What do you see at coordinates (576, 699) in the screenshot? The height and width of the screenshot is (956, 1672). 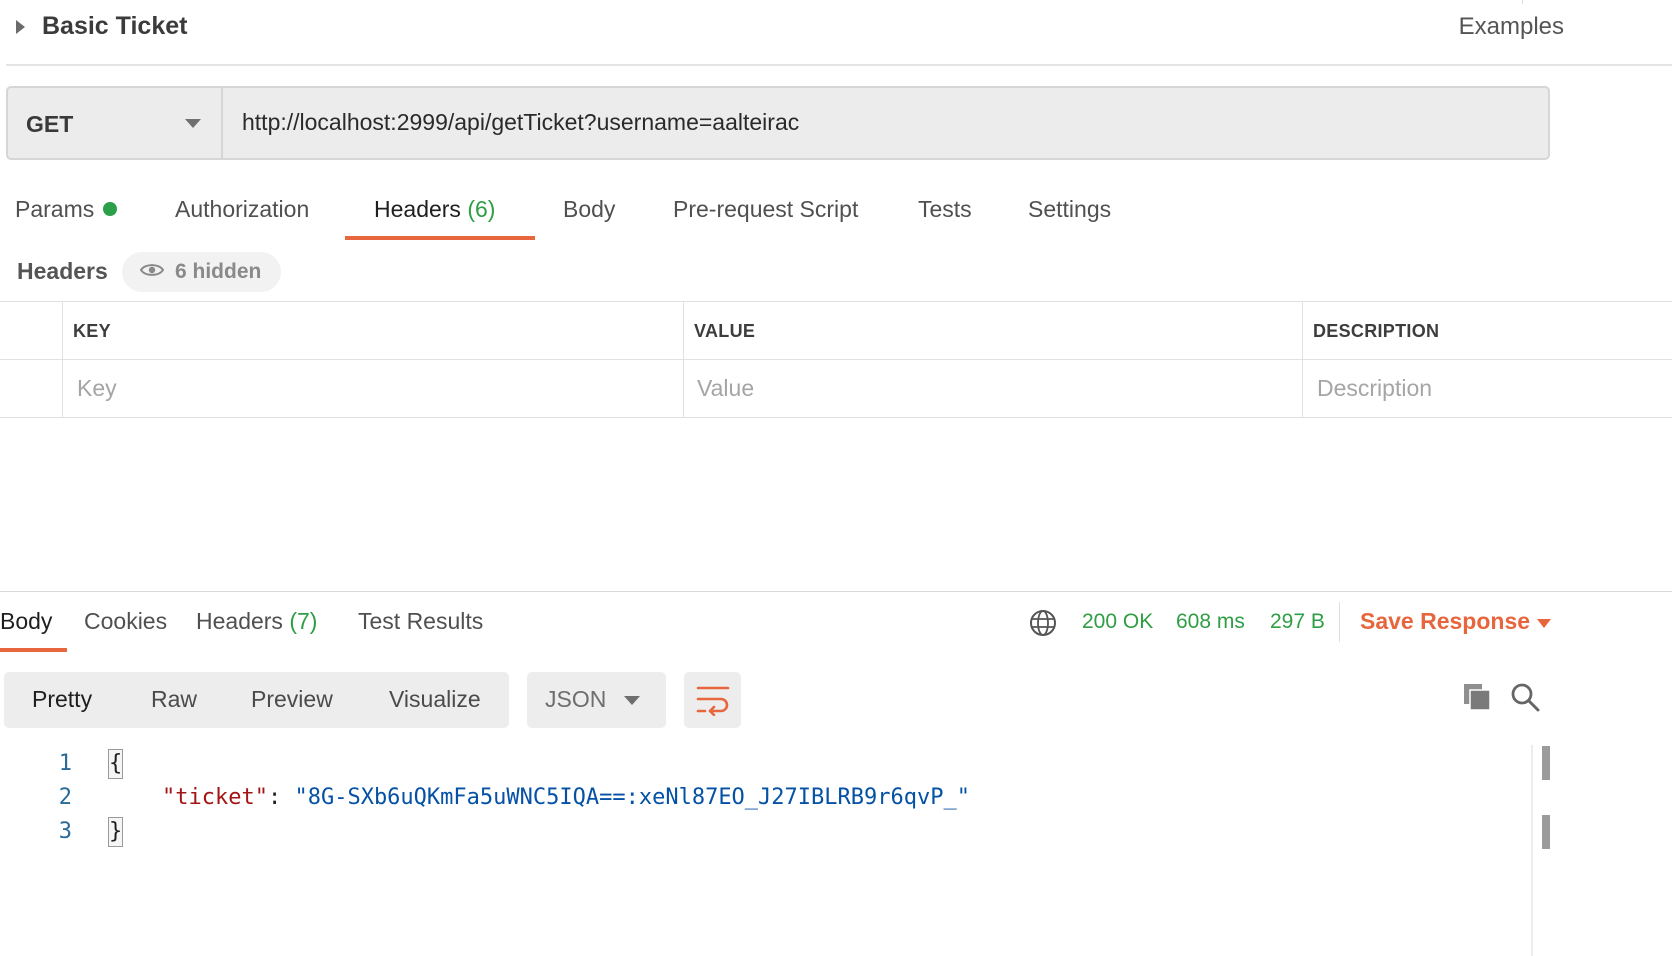 I see `format-value: JSON` at bounding box center [576, 699].